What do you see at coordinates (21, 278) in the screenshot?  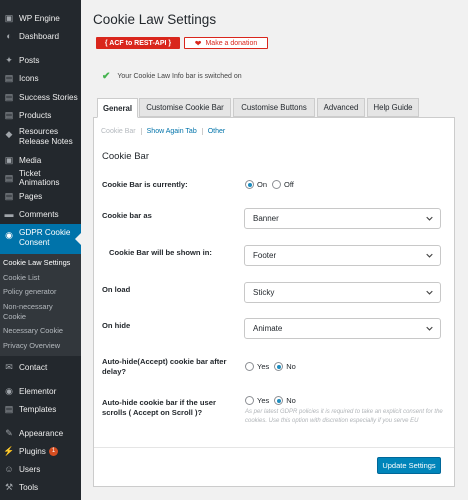 I see `submenu-cookie-list: Cookie List` at bounding box center [21, 278].